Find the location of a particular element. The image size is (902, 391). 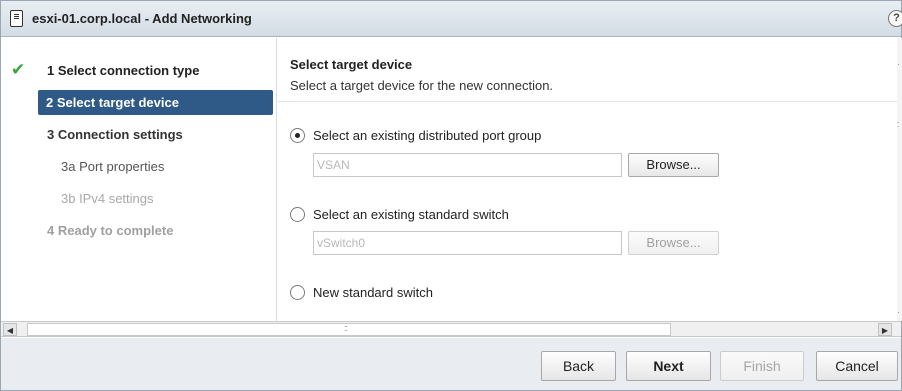

footer-bar: Back Next Finish Cancel is located at coordinates (451, 364).